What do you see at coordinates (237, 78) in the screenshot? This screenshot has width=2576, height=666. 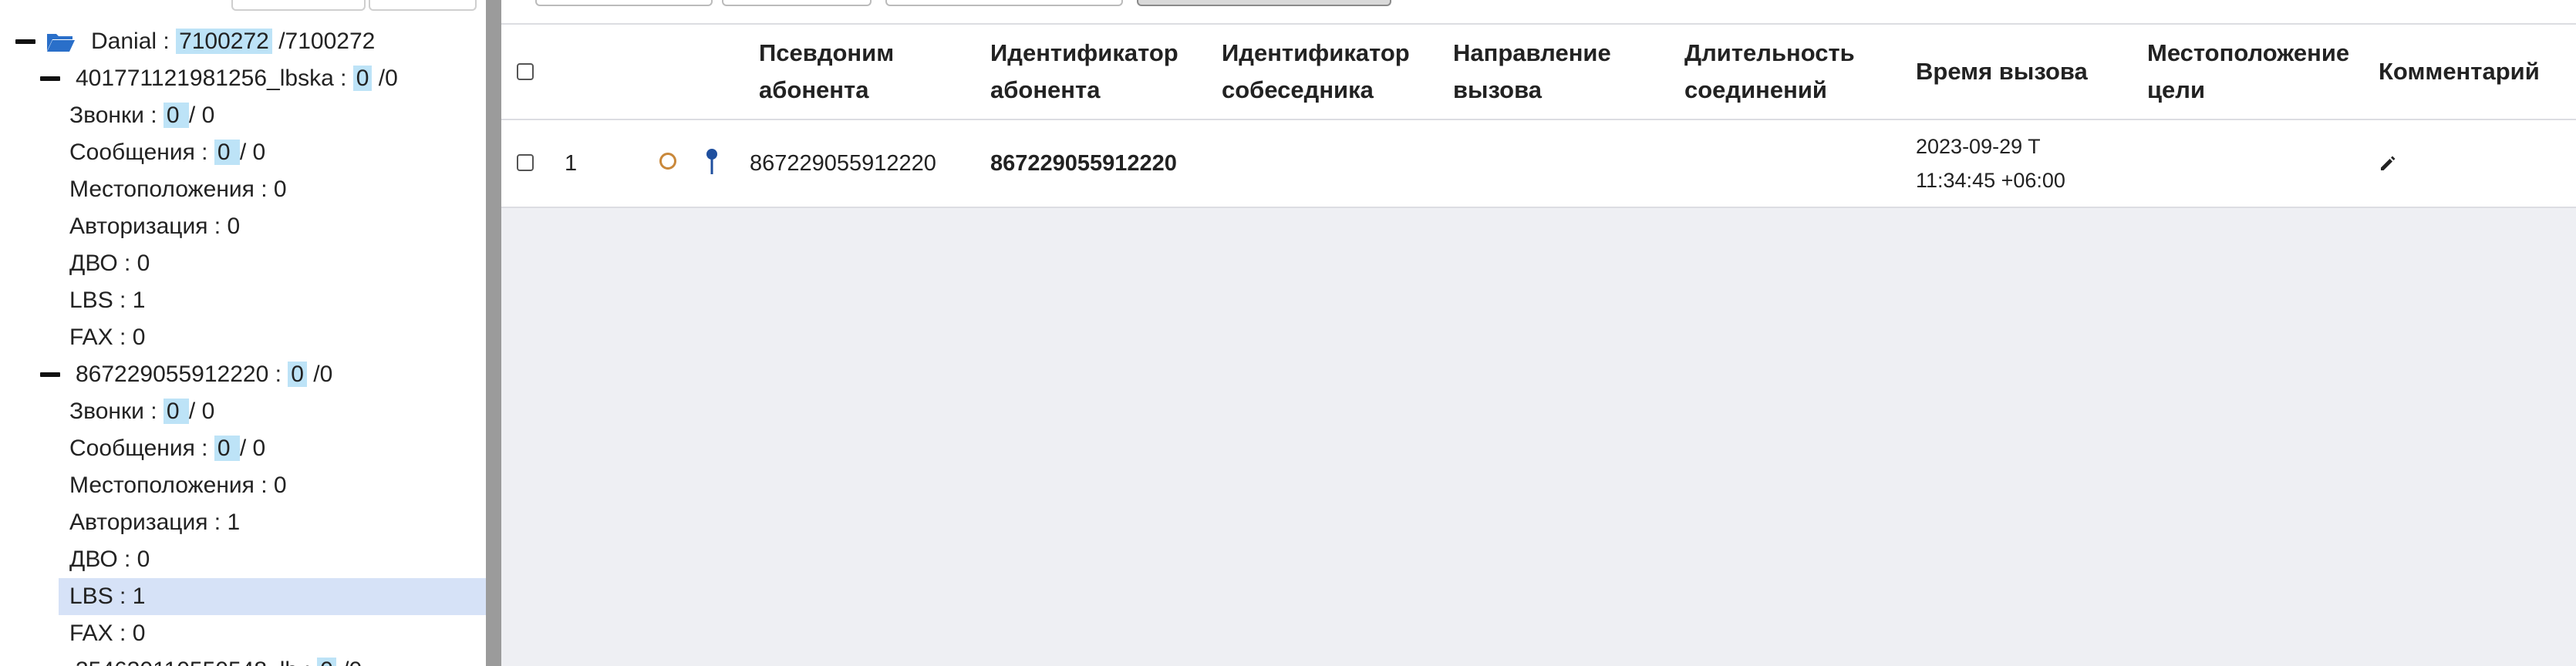 I see `tree-node-label: 401771121981256_lbska : 0 /0` at bounding box center [237, 78].